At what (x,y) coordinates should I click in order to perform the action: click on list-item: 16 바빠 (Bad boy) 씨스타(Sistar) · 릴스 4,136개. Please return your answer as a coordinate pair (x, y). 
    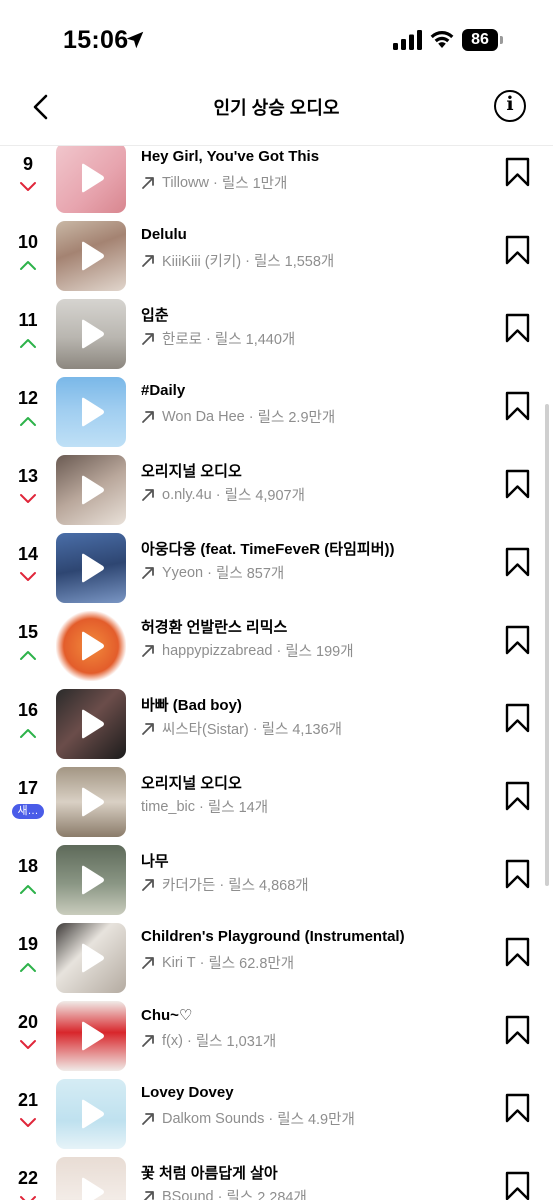
    Looking at the image, I should click on (276, 724).